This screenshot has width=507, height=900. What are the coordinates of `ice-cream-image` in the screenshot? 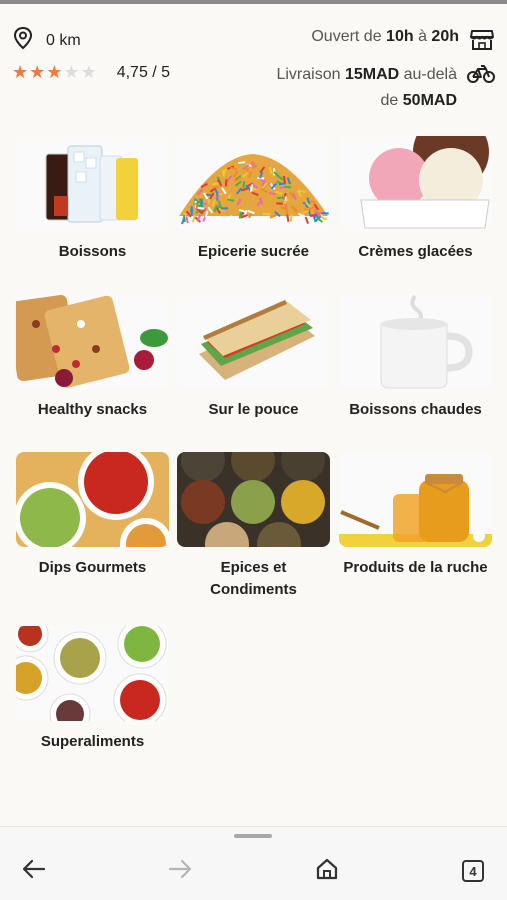 It's located at (415, 183).